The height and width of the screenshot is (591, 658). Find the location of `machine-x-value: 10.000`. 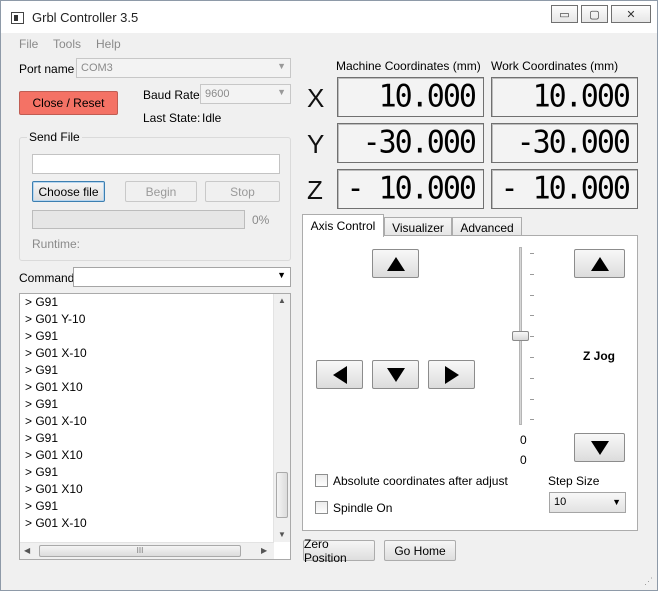

machine-x-value: 10.000 is located at coordinates (427, 96).